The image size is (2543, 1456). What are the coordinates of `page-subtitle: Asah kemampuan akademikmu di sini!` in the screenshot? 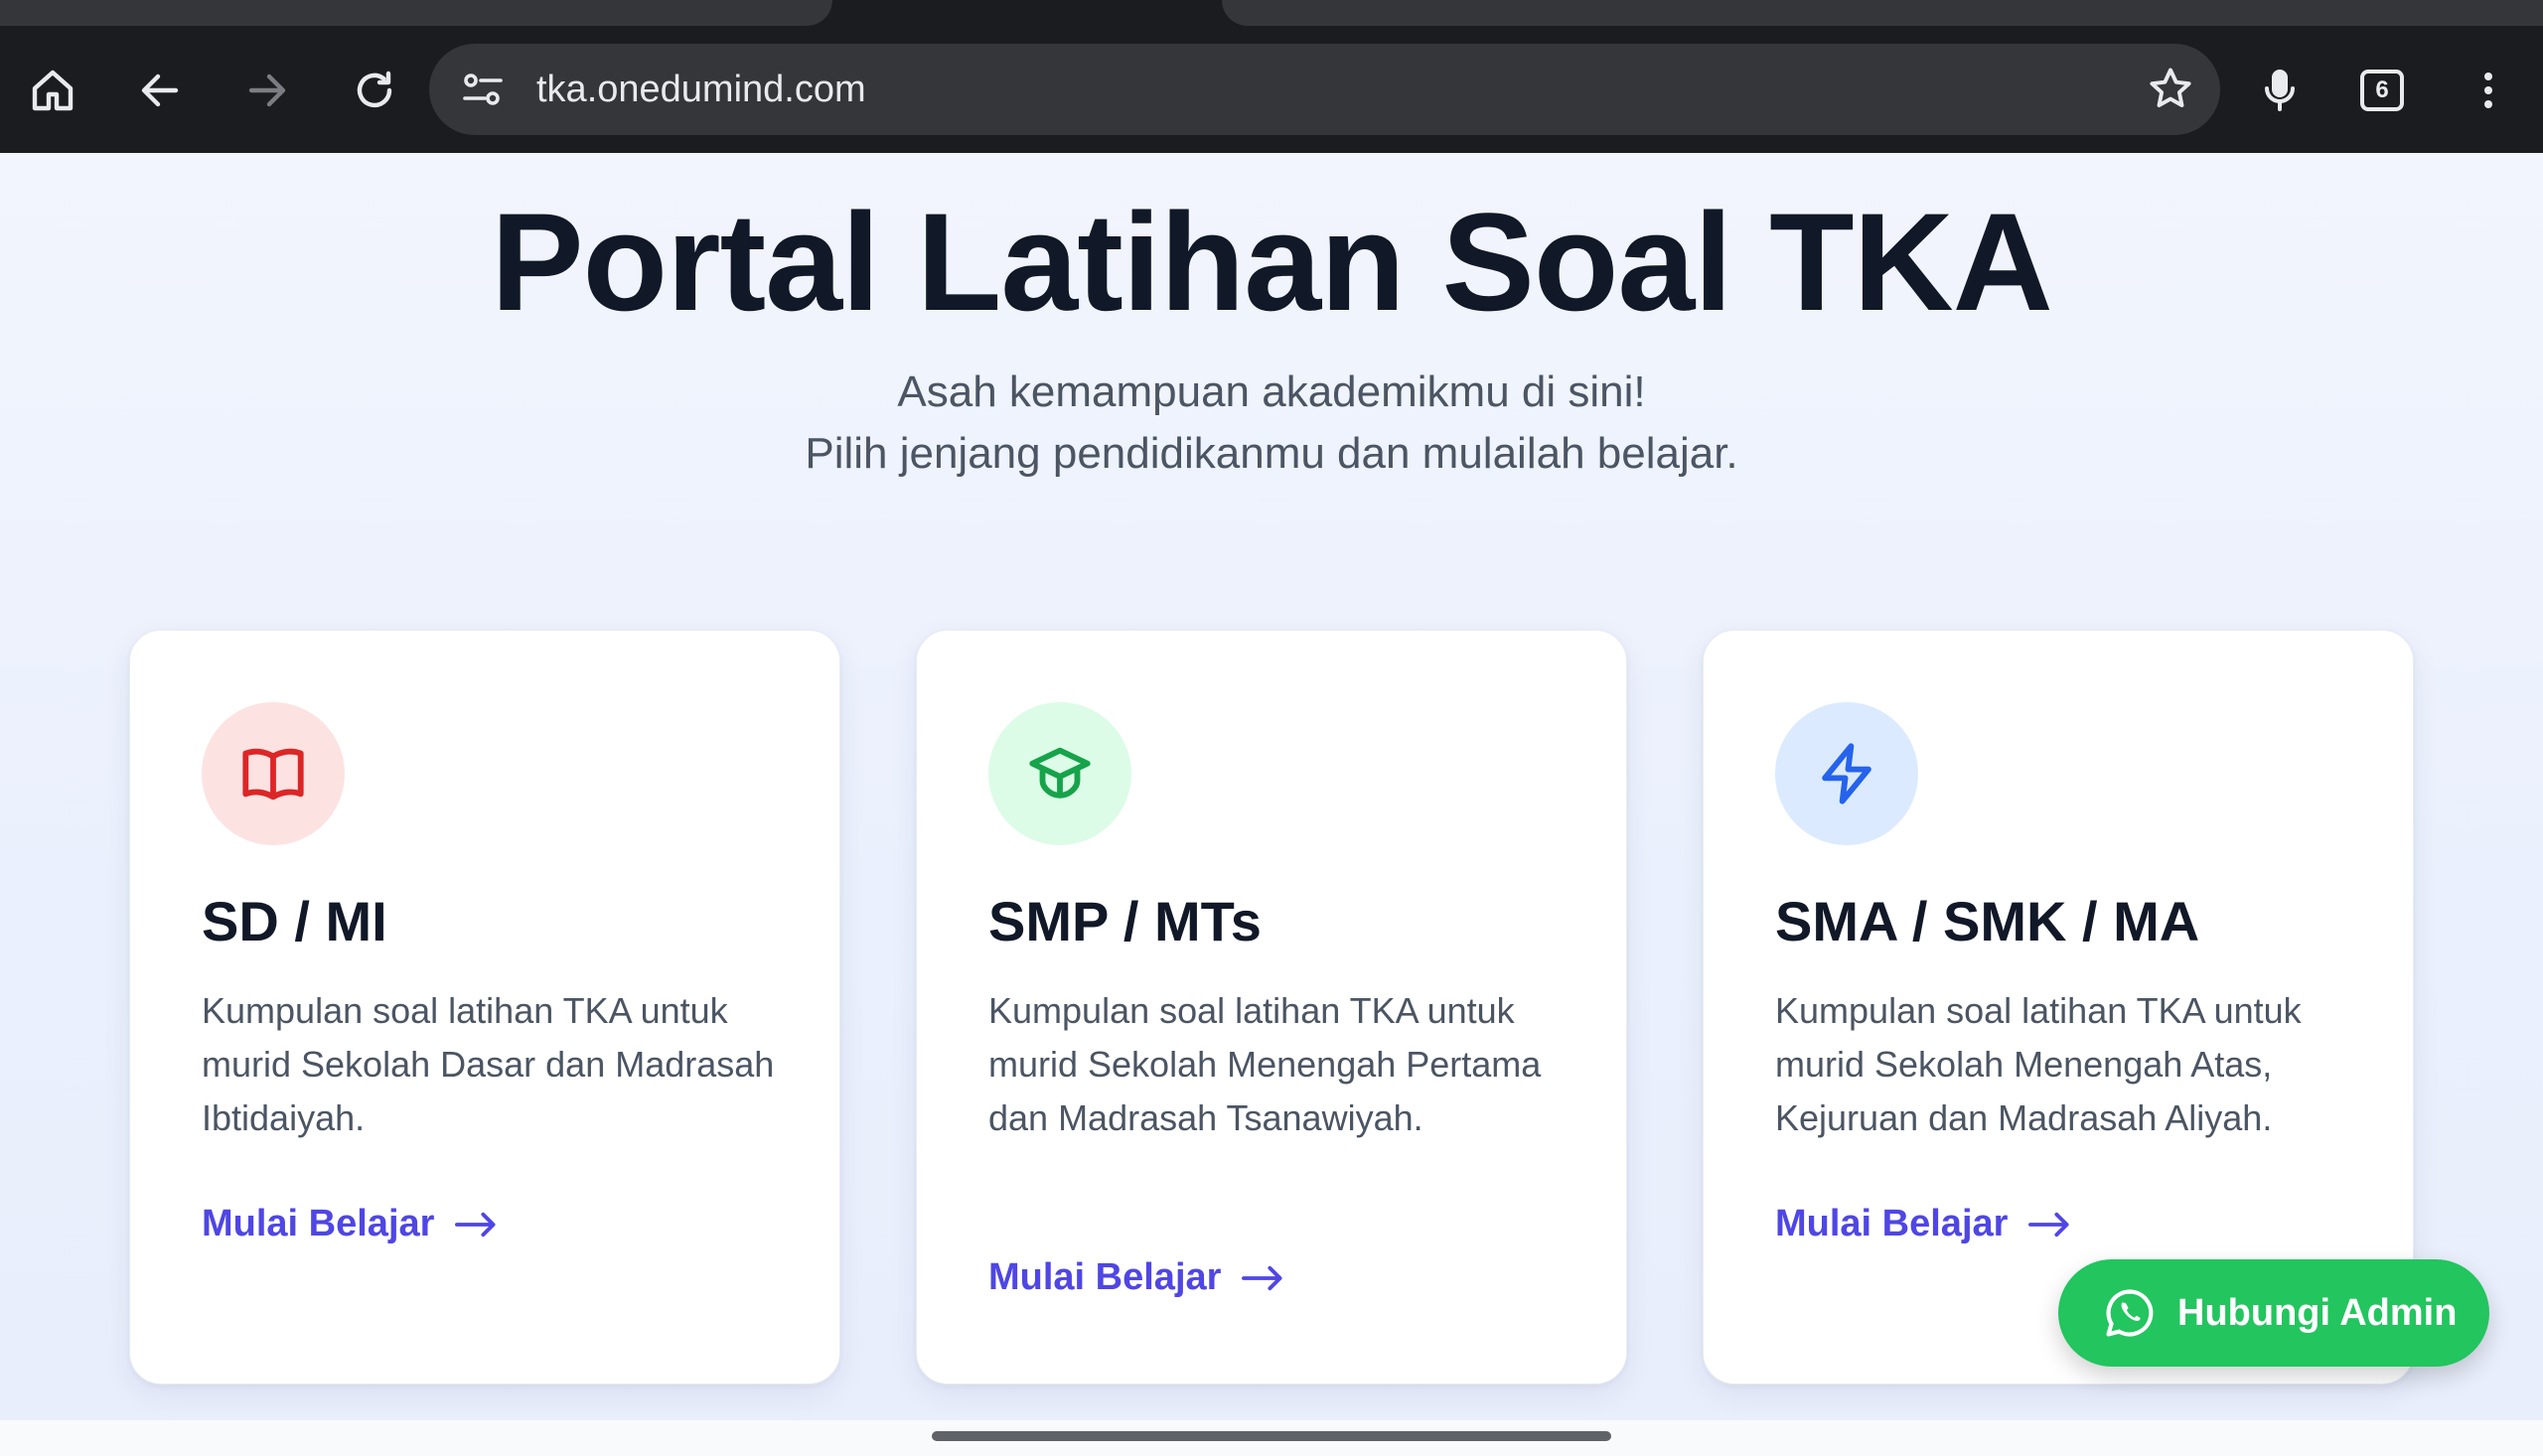 It's located at (1271, 391).